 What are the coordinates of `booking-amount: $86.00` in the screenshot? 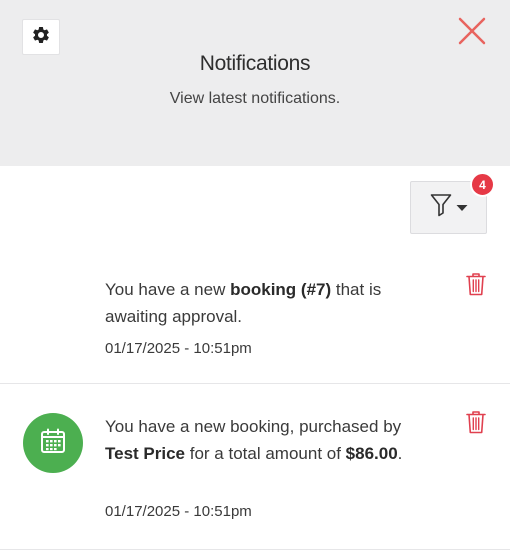 It's located at (371, 453).